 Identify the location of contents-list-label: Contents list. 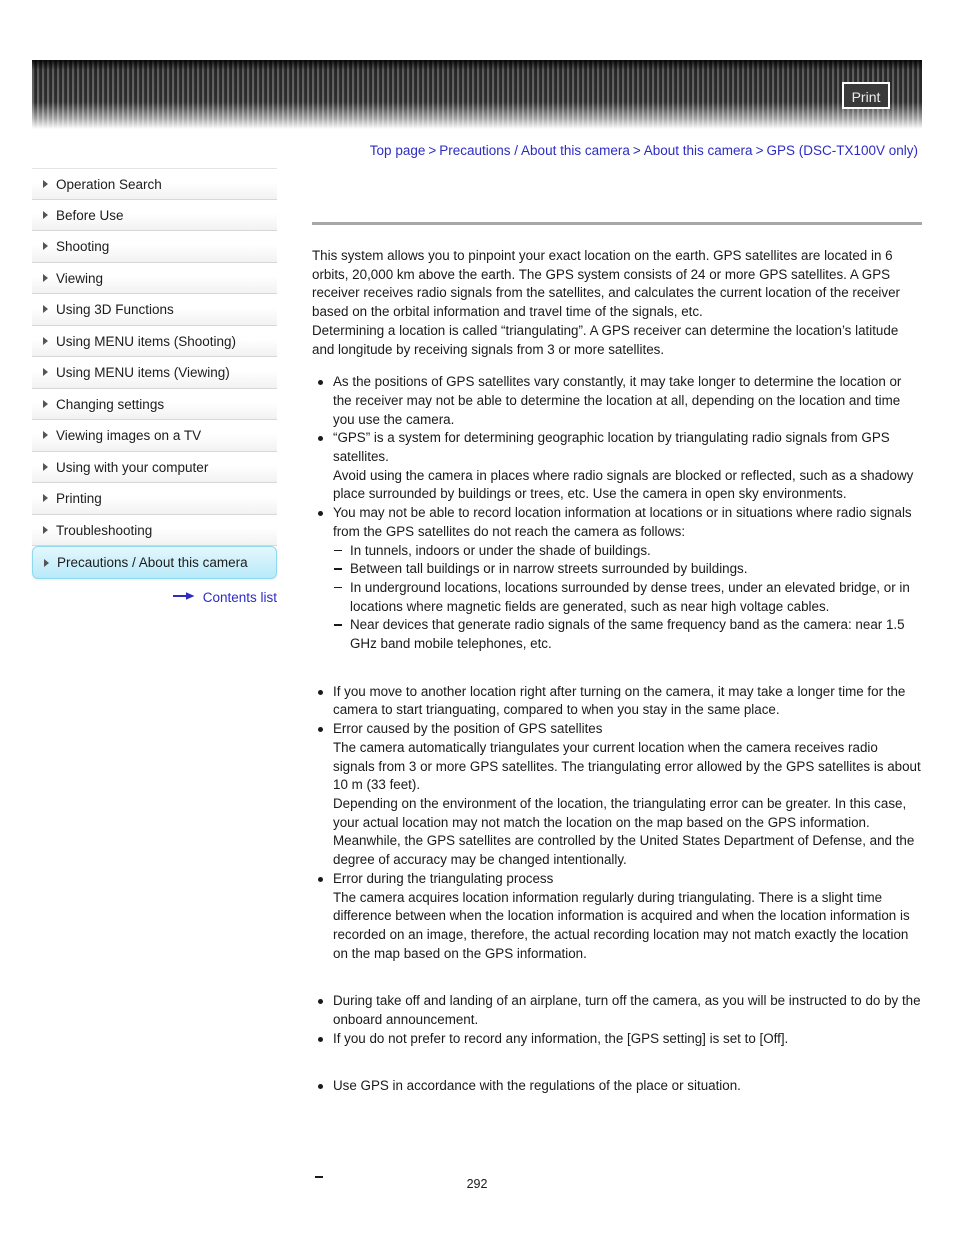
(239, 597).